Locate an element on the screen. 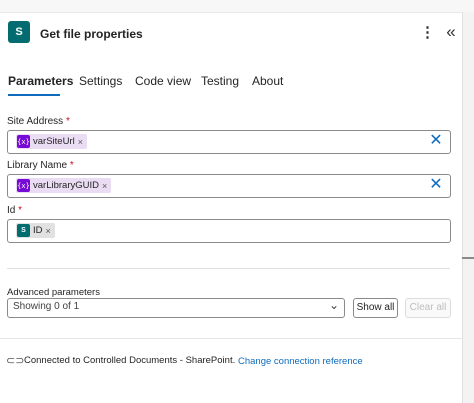 Image resolution: width=474 pixels, height=403 pixels. id-token: S ID × is located at coordinates (35, 230).